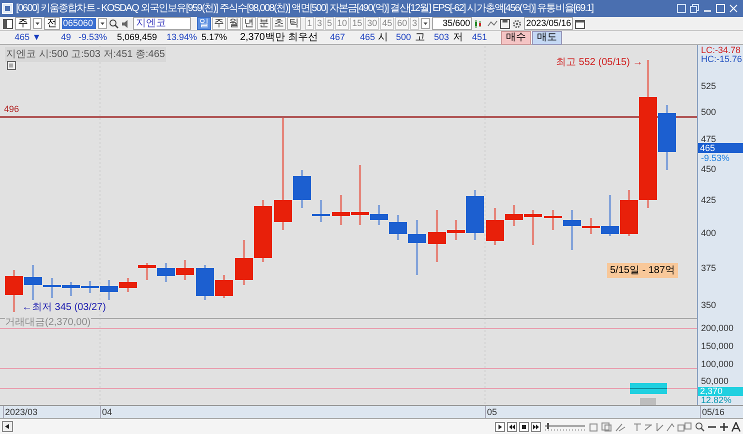  Describe the element at coordinates (547, 37) in the screenshot. I see `sell-button: 매도` at that location.